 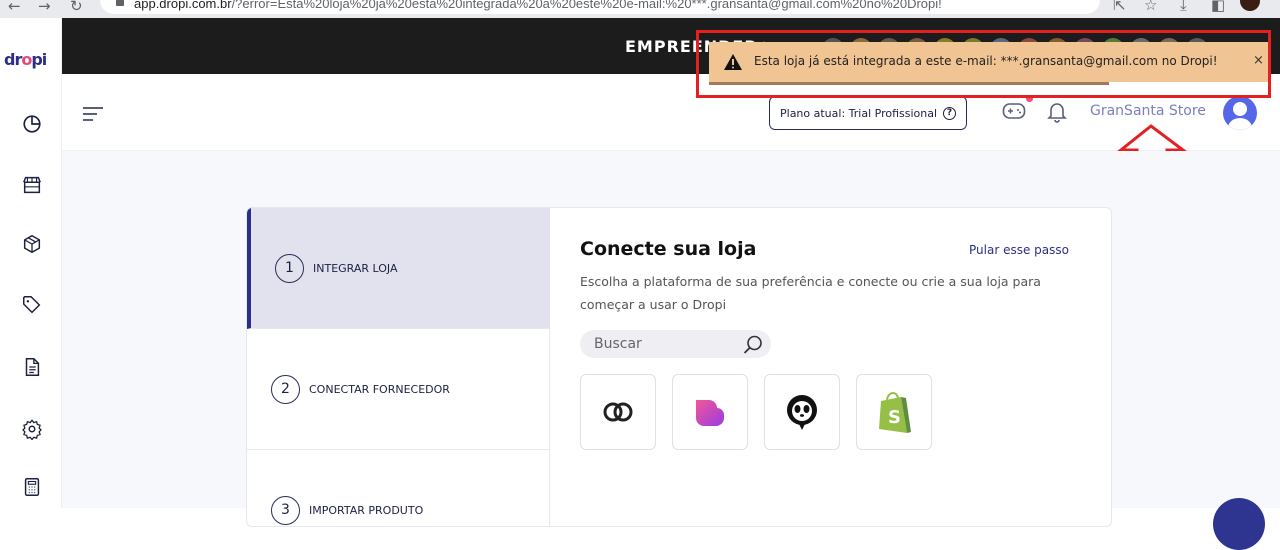 What do you see at coordinates (756, 412) in the screenshot?
I see `platform-list: S` at bounding box center [756, 412].